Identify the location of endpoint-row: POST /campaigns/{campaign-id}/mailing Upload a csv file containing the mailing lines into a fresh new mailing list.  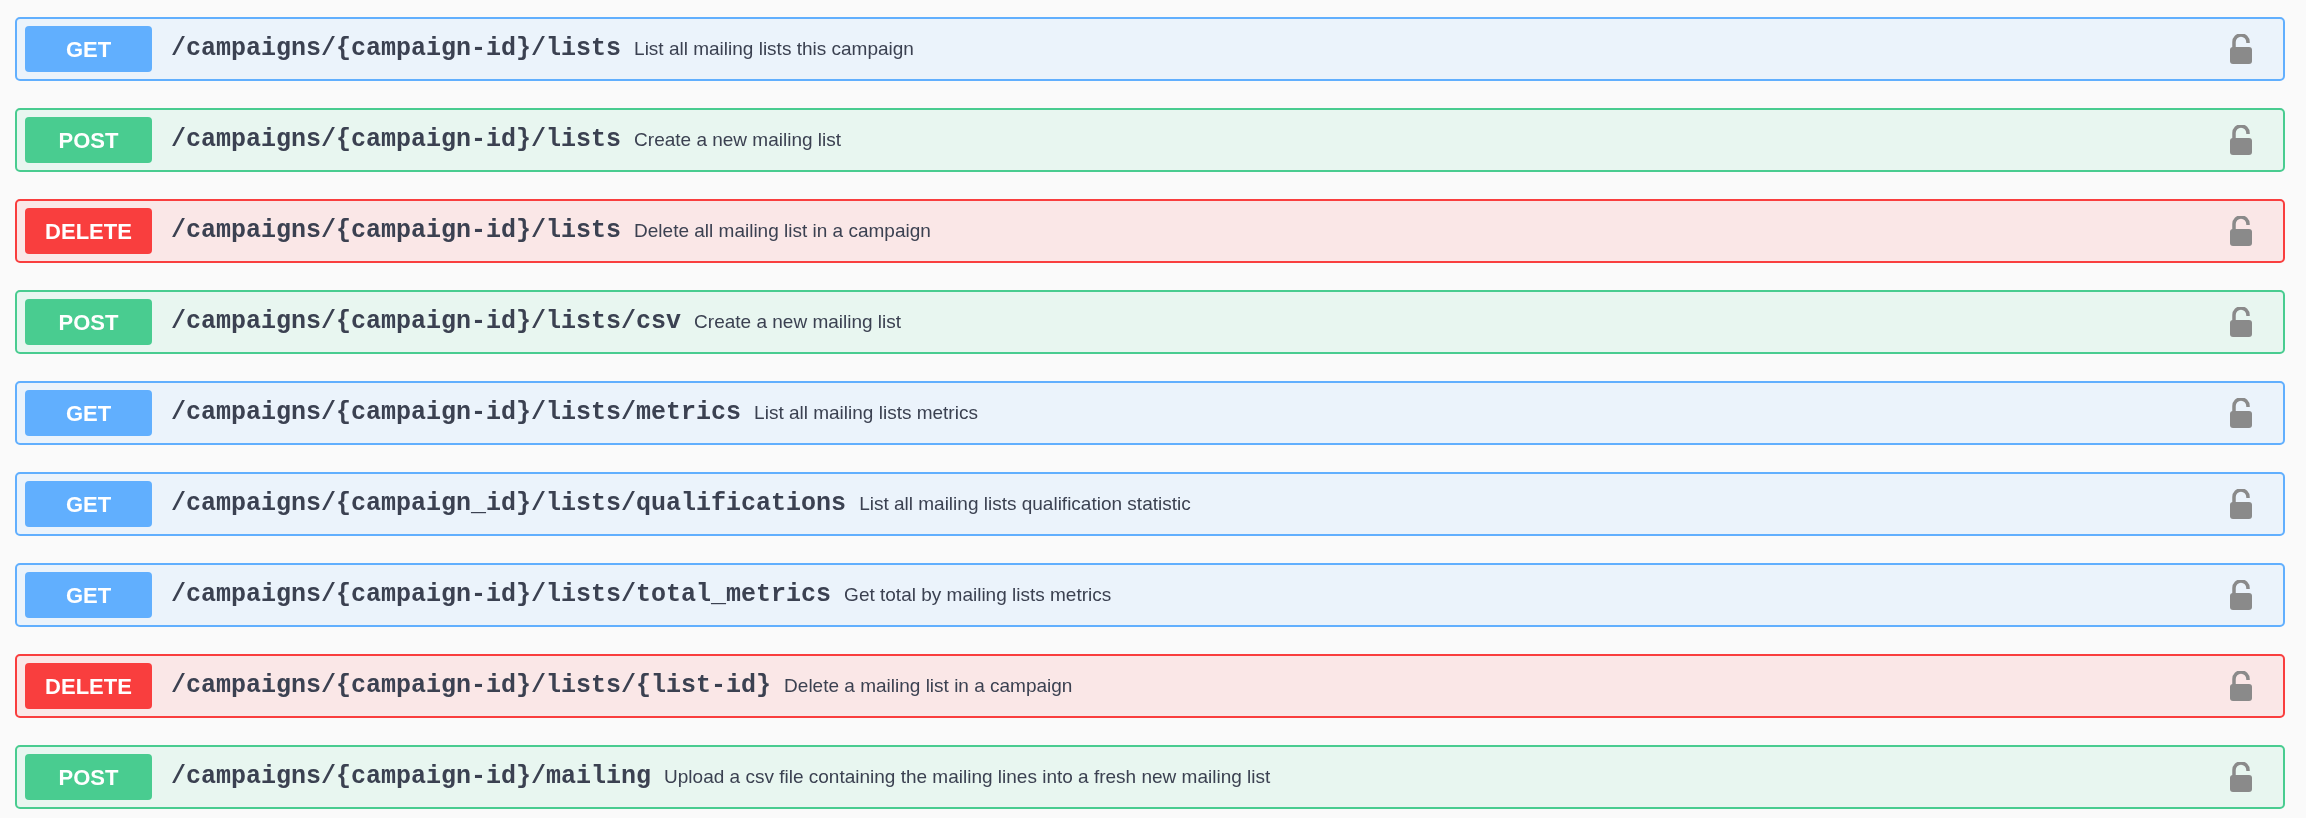
(1150, 777).